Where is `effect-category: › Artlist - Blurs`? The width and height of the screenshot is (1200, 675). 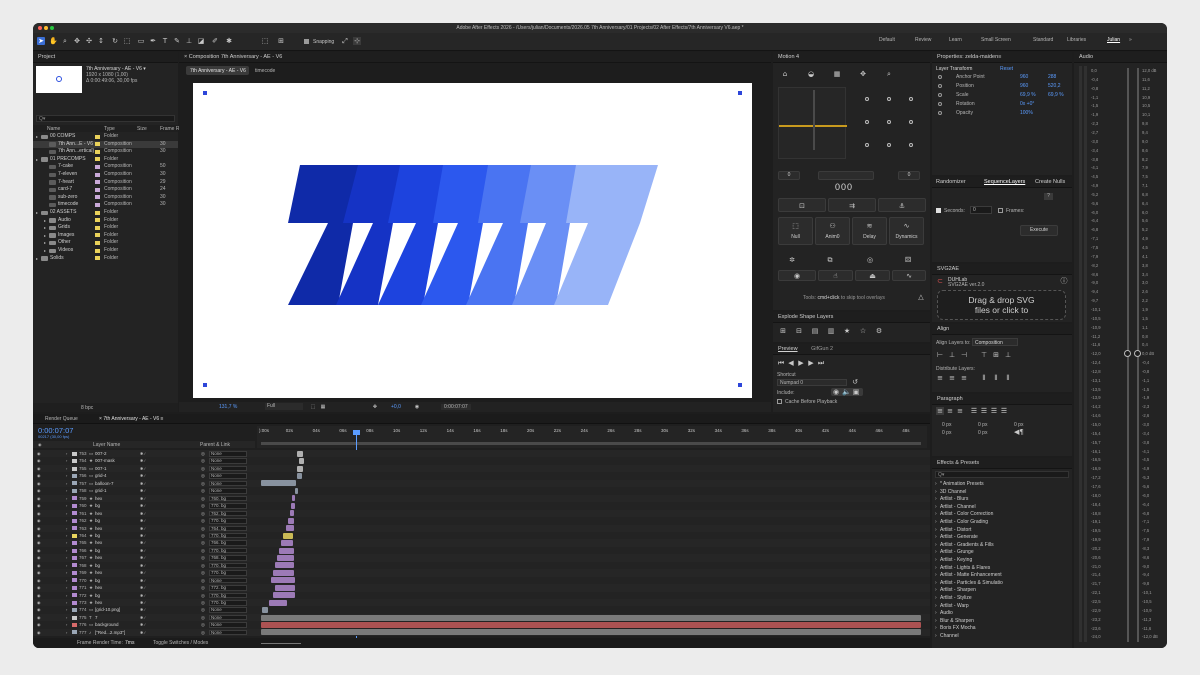
effect-category: › Artlist - Blurs is located at coordinates (1002, 500).